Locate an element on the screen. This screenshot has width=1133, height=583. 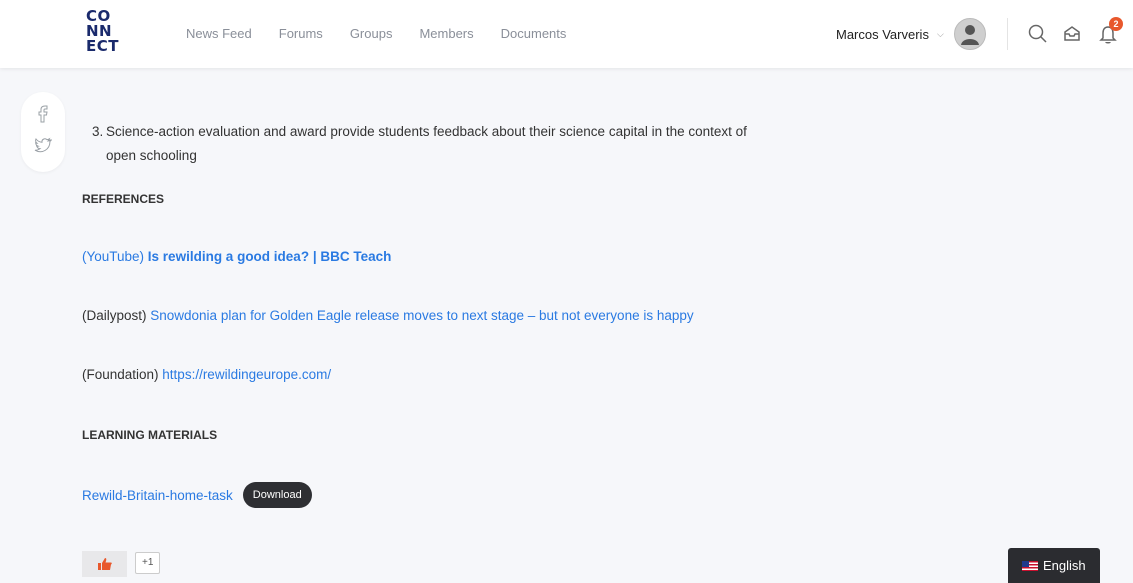
nav-forums: Forums is located at coordinates (301, 33).